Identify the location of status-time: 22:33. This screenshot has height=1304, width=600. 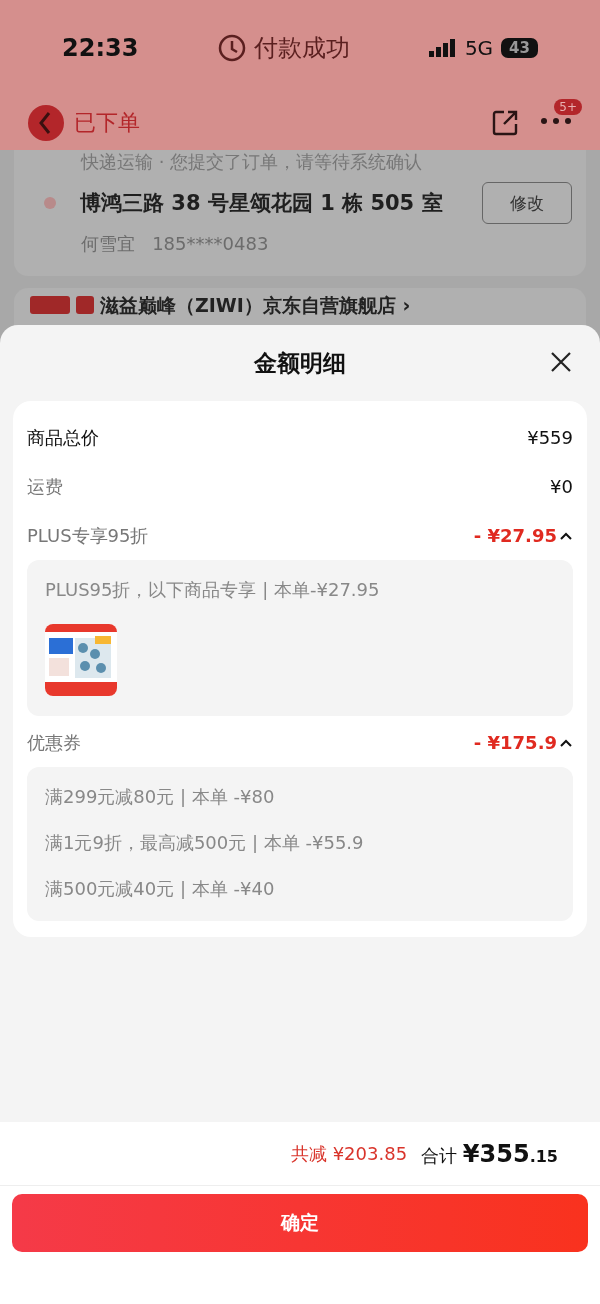
(100, 47).